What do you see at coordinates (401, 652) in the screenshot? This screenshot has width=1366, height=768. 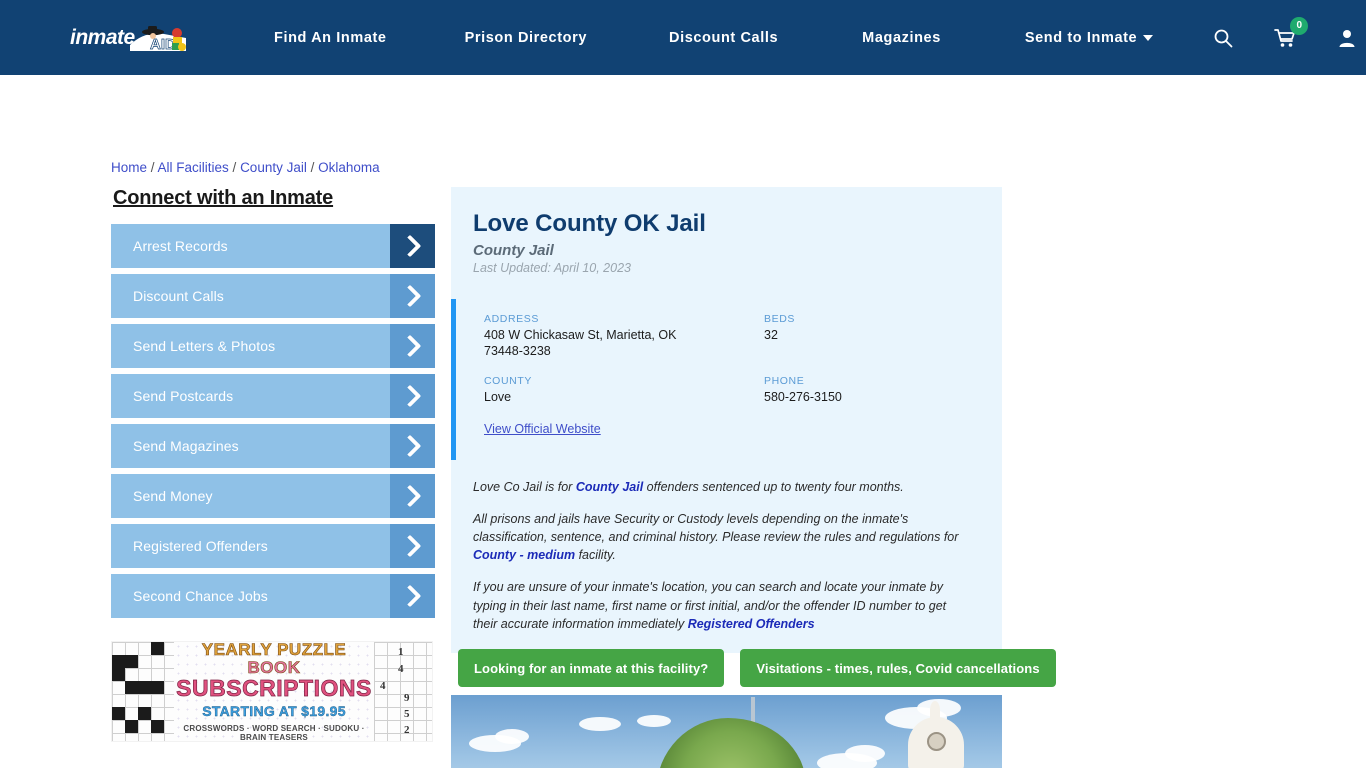 I see `ad-sudoku-digit: 1` at bounding box center [401, 652].